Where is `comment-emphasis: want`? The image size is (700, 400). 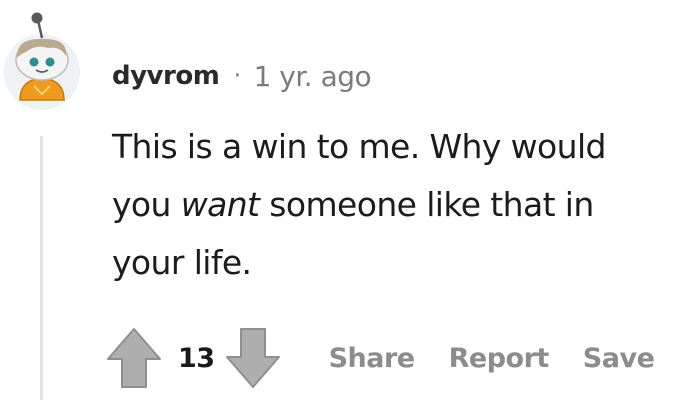
comment-emphasis: want is located at coordinates (220, 204).